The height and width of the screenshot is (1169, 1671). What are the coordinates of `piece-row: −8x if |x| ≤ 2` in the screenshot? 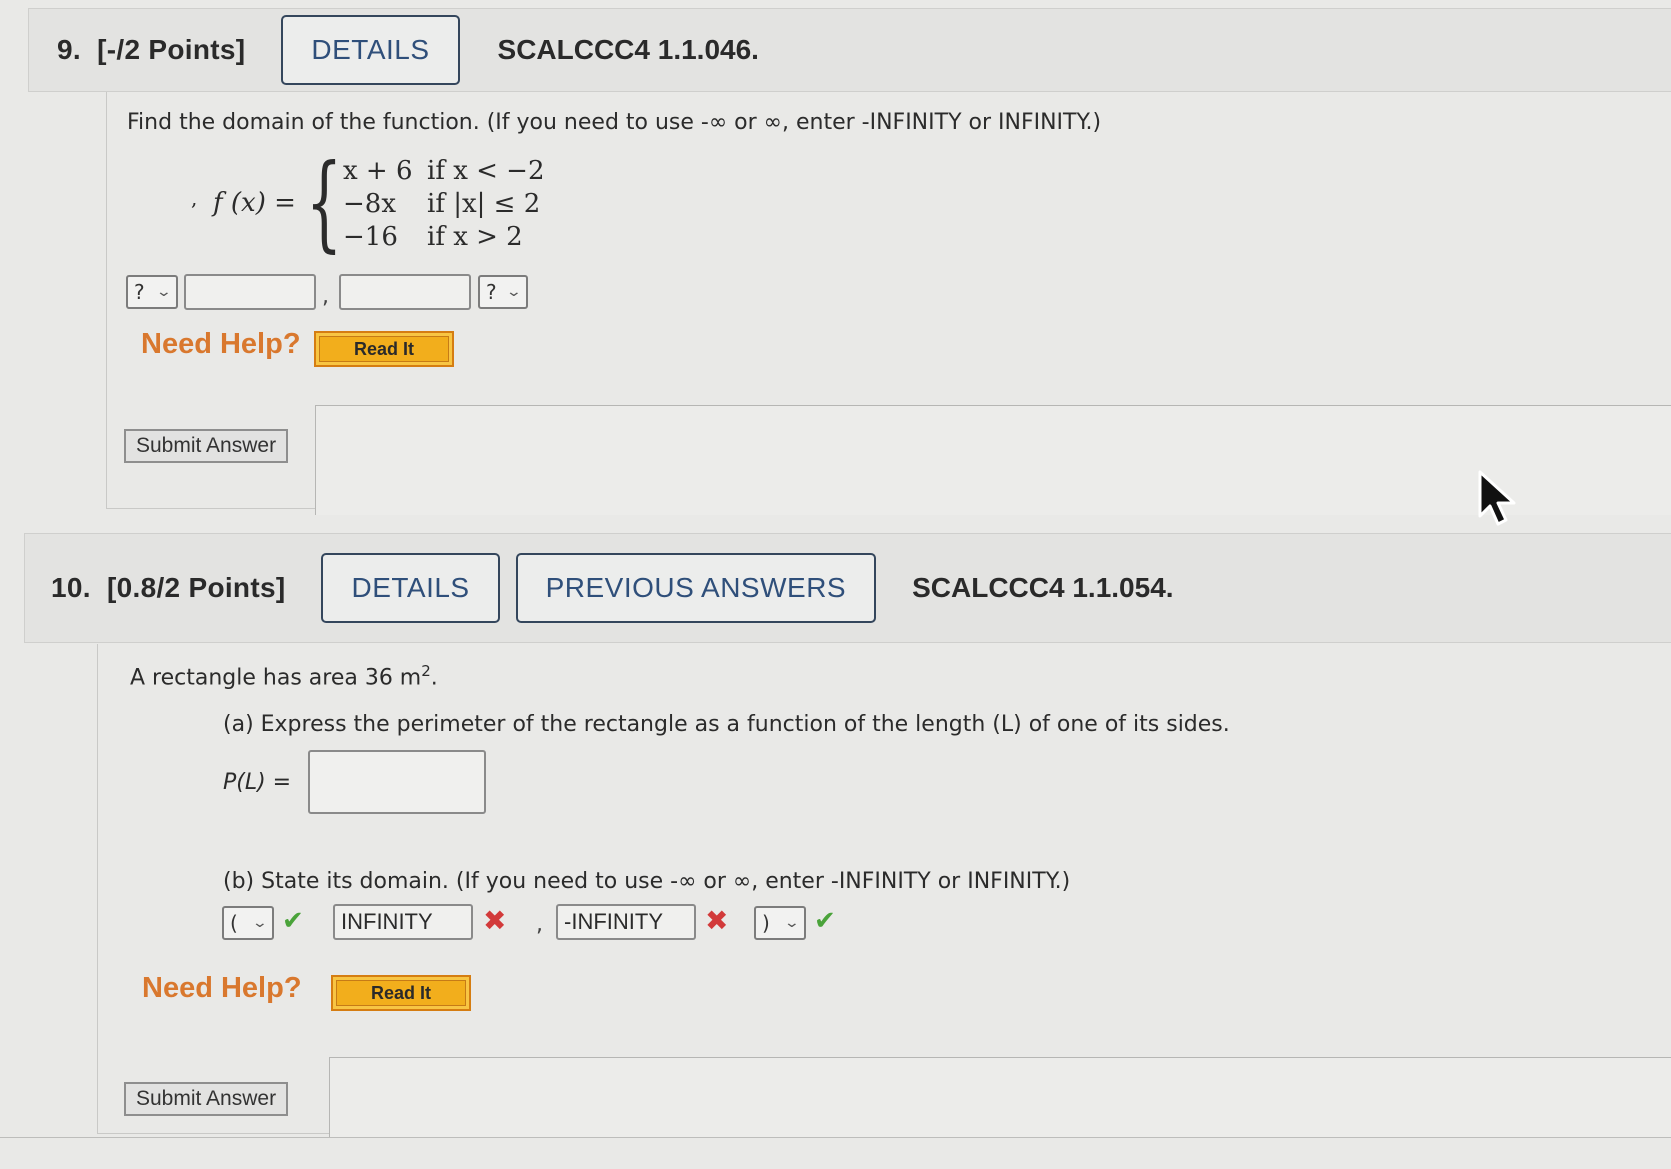 It's located at (441, 204).